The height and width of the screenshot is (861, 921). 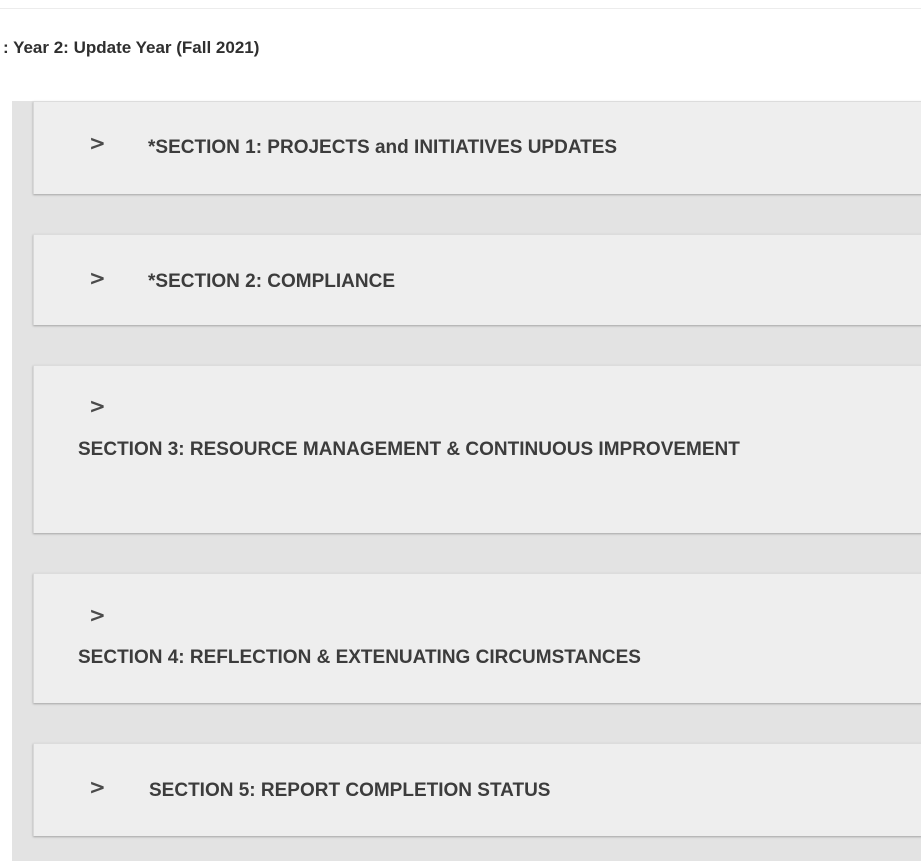 What do you see at coordinates (131, 47) in the screenshot?
I see `page-title: : Year 2: Update Year (Fall 2021)` at bounding box center [131, 47].